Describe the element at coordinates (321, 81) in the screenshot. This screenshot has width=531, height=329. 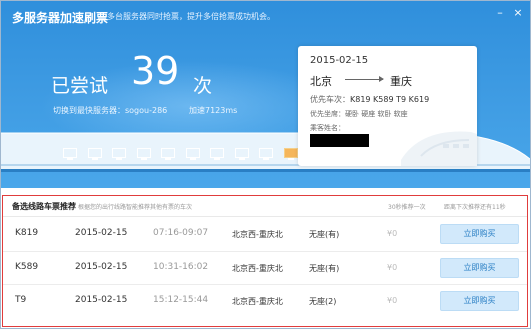
I see `ticket-from: 北京` at that location.